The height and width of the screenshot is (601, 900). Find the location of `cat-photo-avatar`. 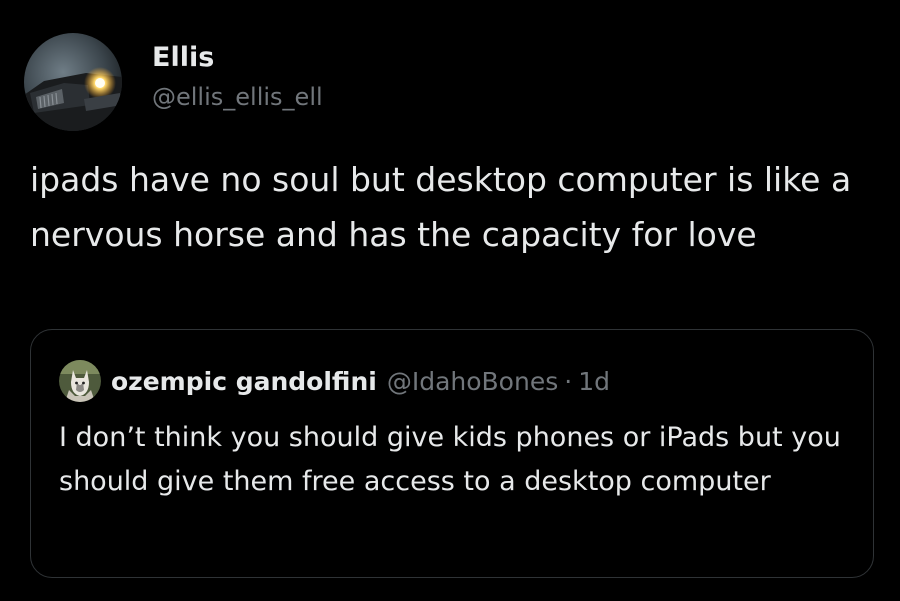

cat-photo-avatar is located at coordinates (80, 381).